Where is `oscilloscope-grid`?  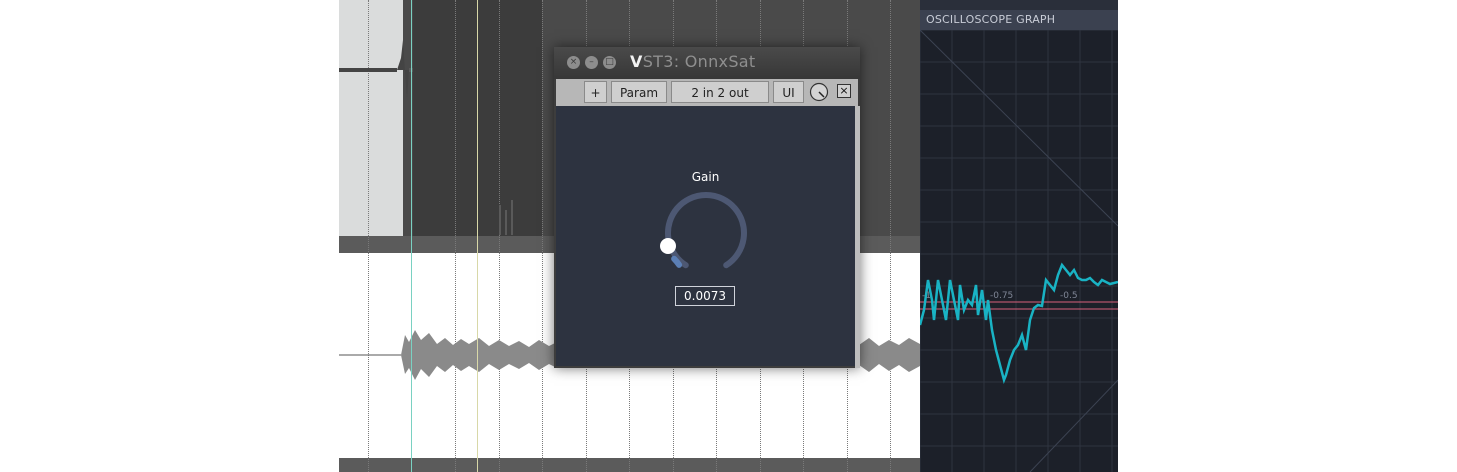 oscilloscope-grid is located at coordinates (1019, 251).